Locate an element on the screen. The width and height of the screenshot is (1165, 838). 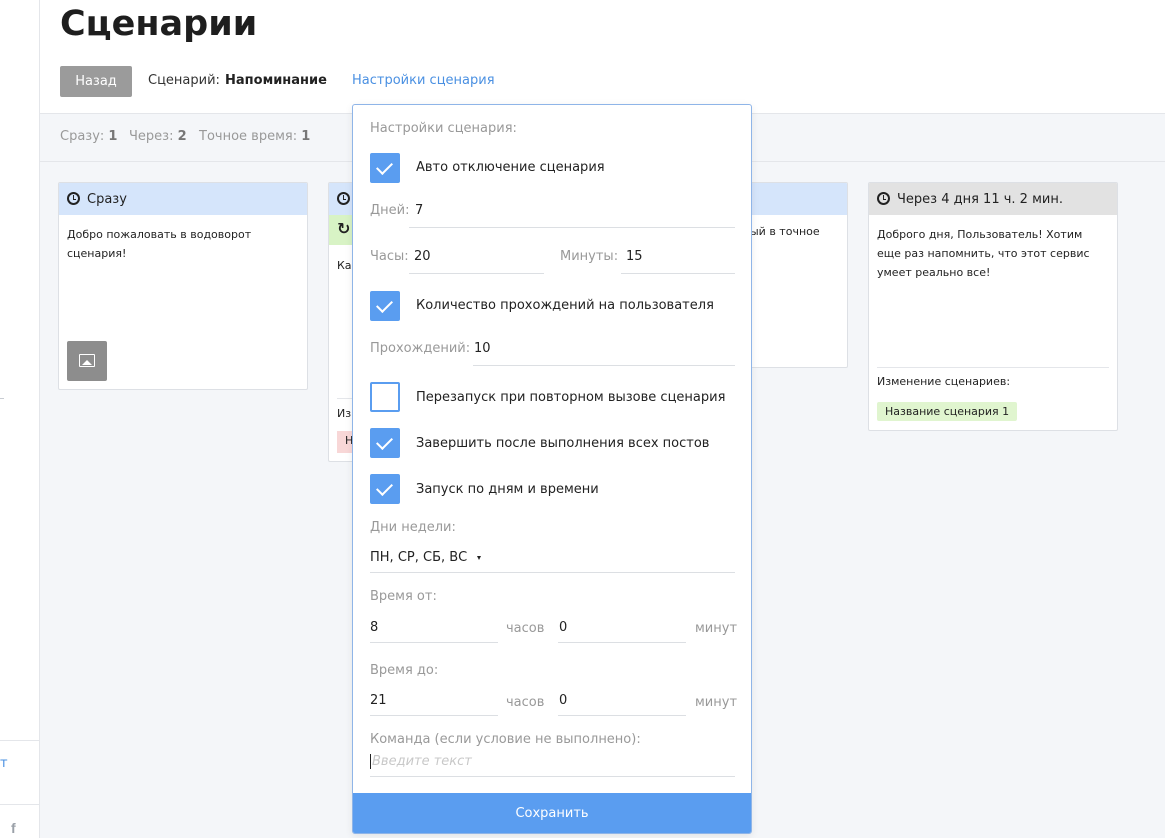
hours-underline is located at coordinates (476, 273).